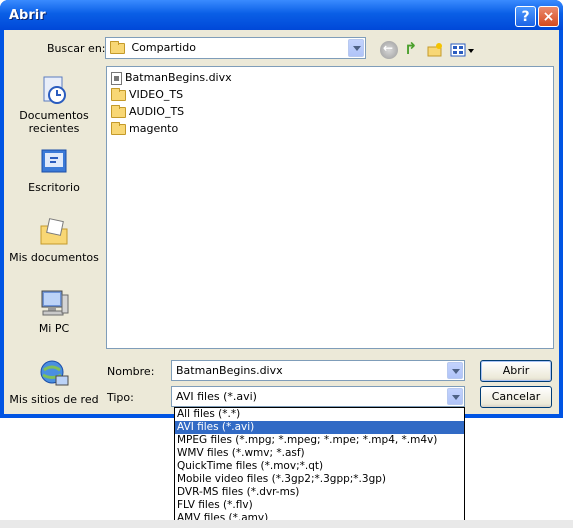 The width and height of the screenshot is (573, 528). I want to click on list-item: magento, so click(144, 129).